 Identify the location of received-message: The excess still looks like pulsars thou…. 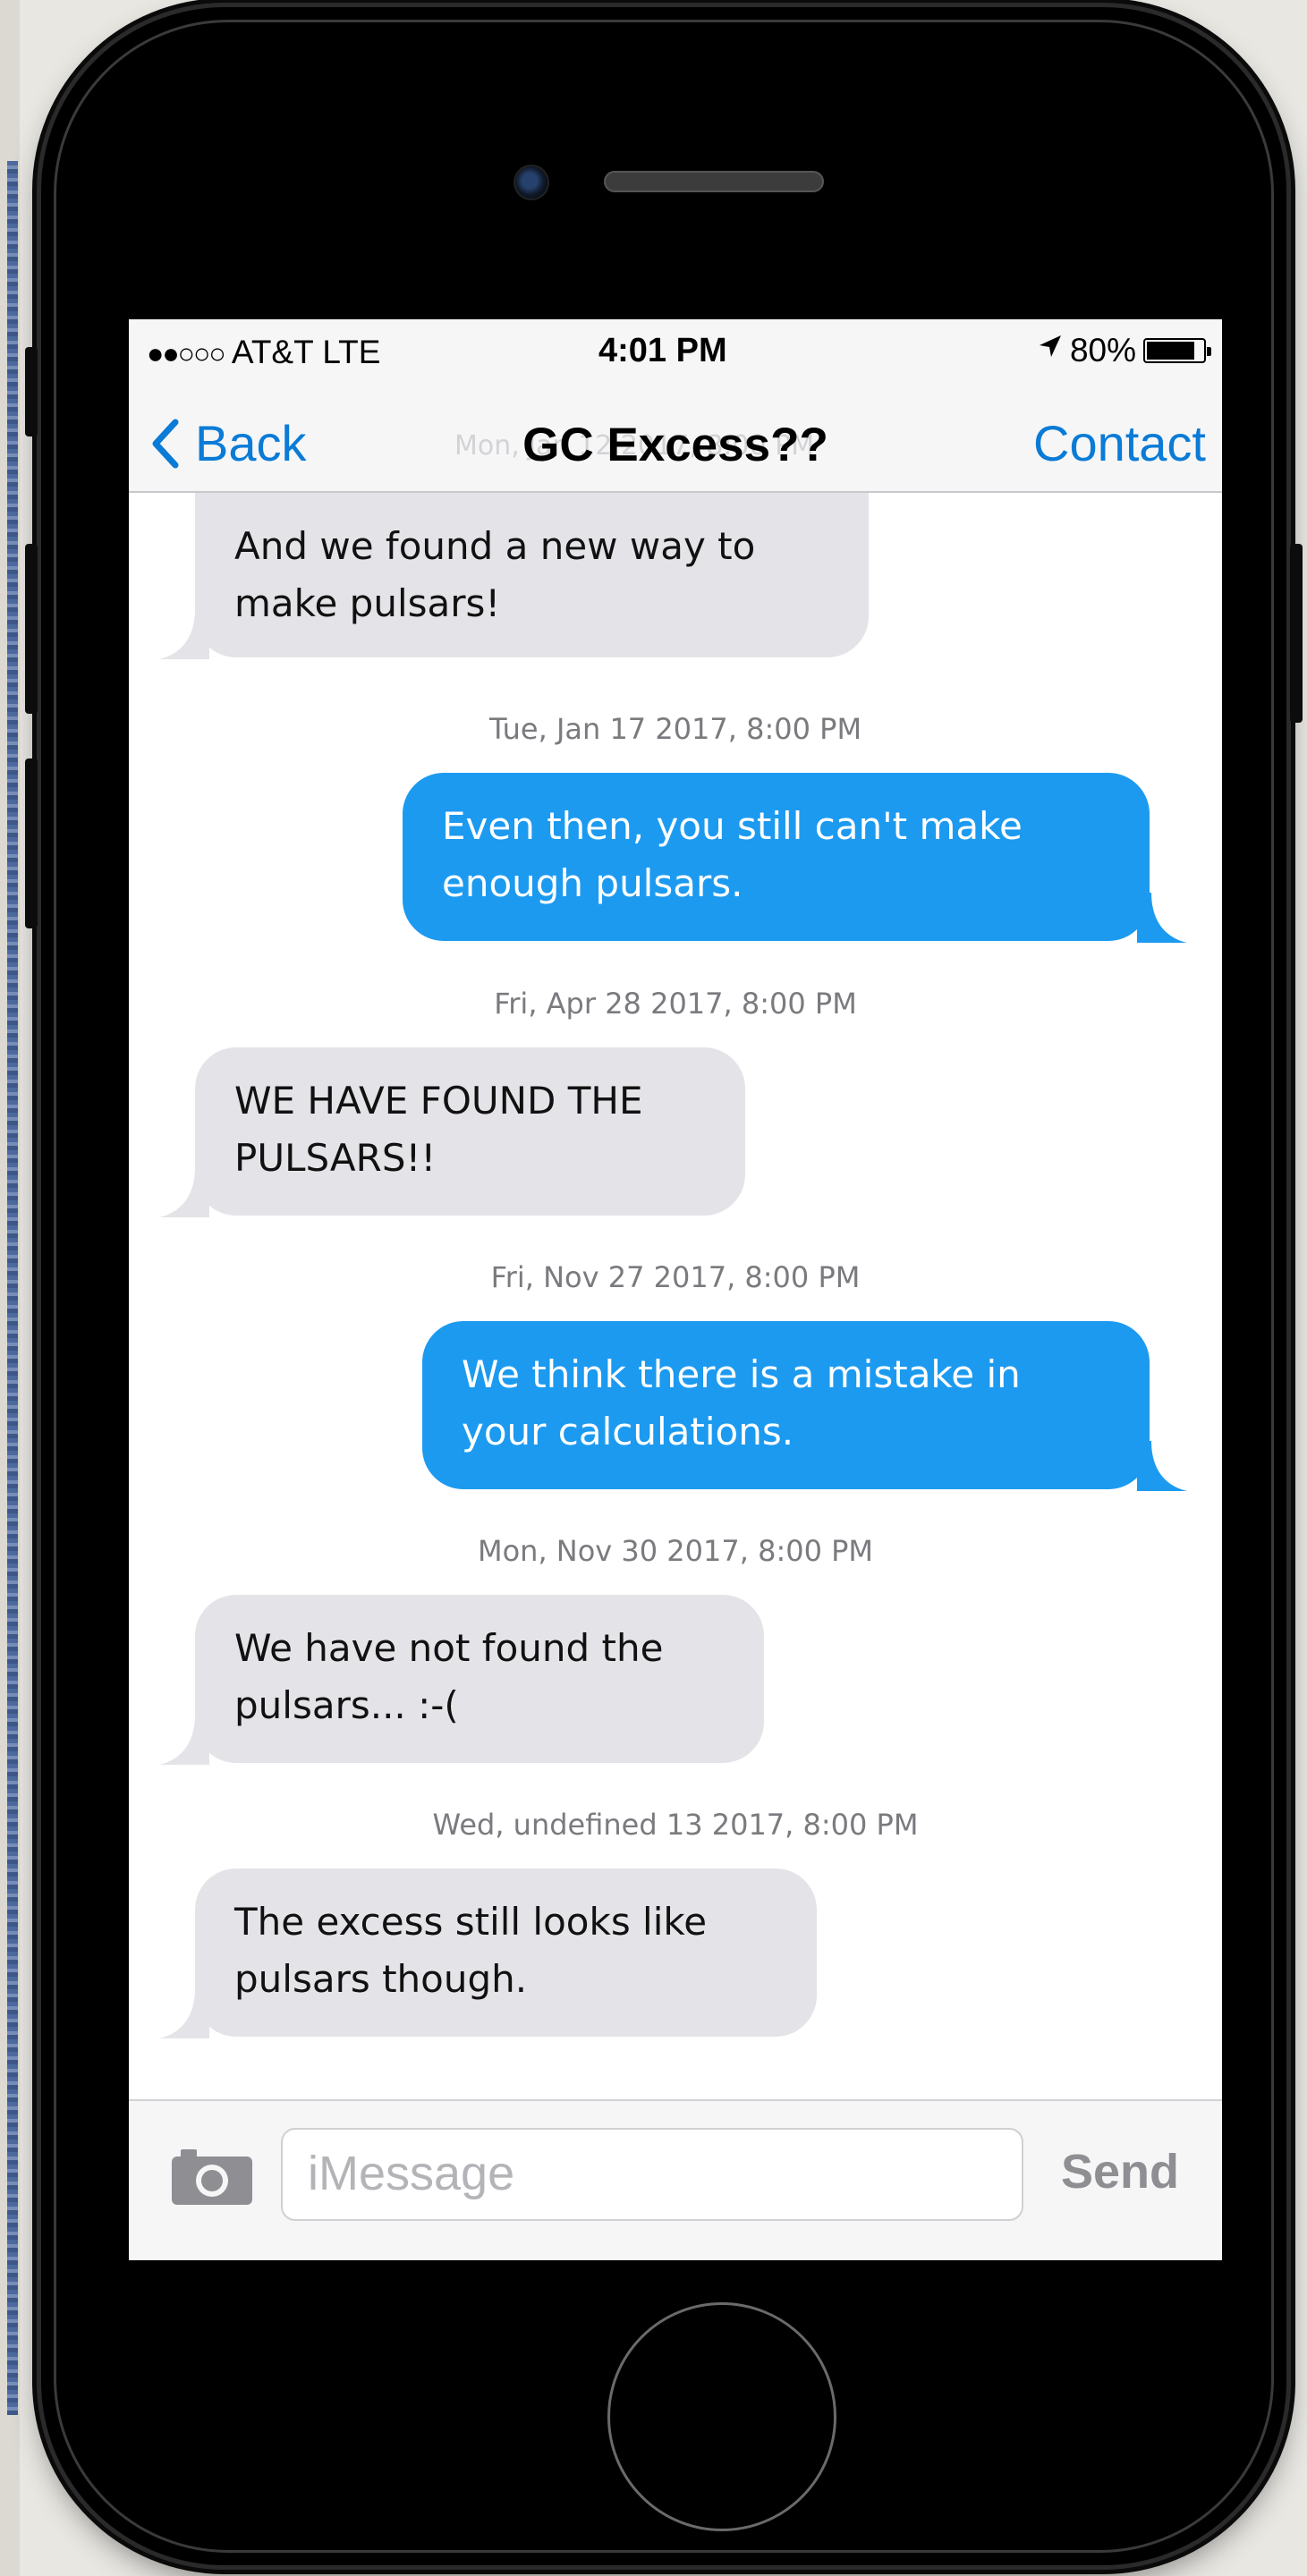
(488, 1953).